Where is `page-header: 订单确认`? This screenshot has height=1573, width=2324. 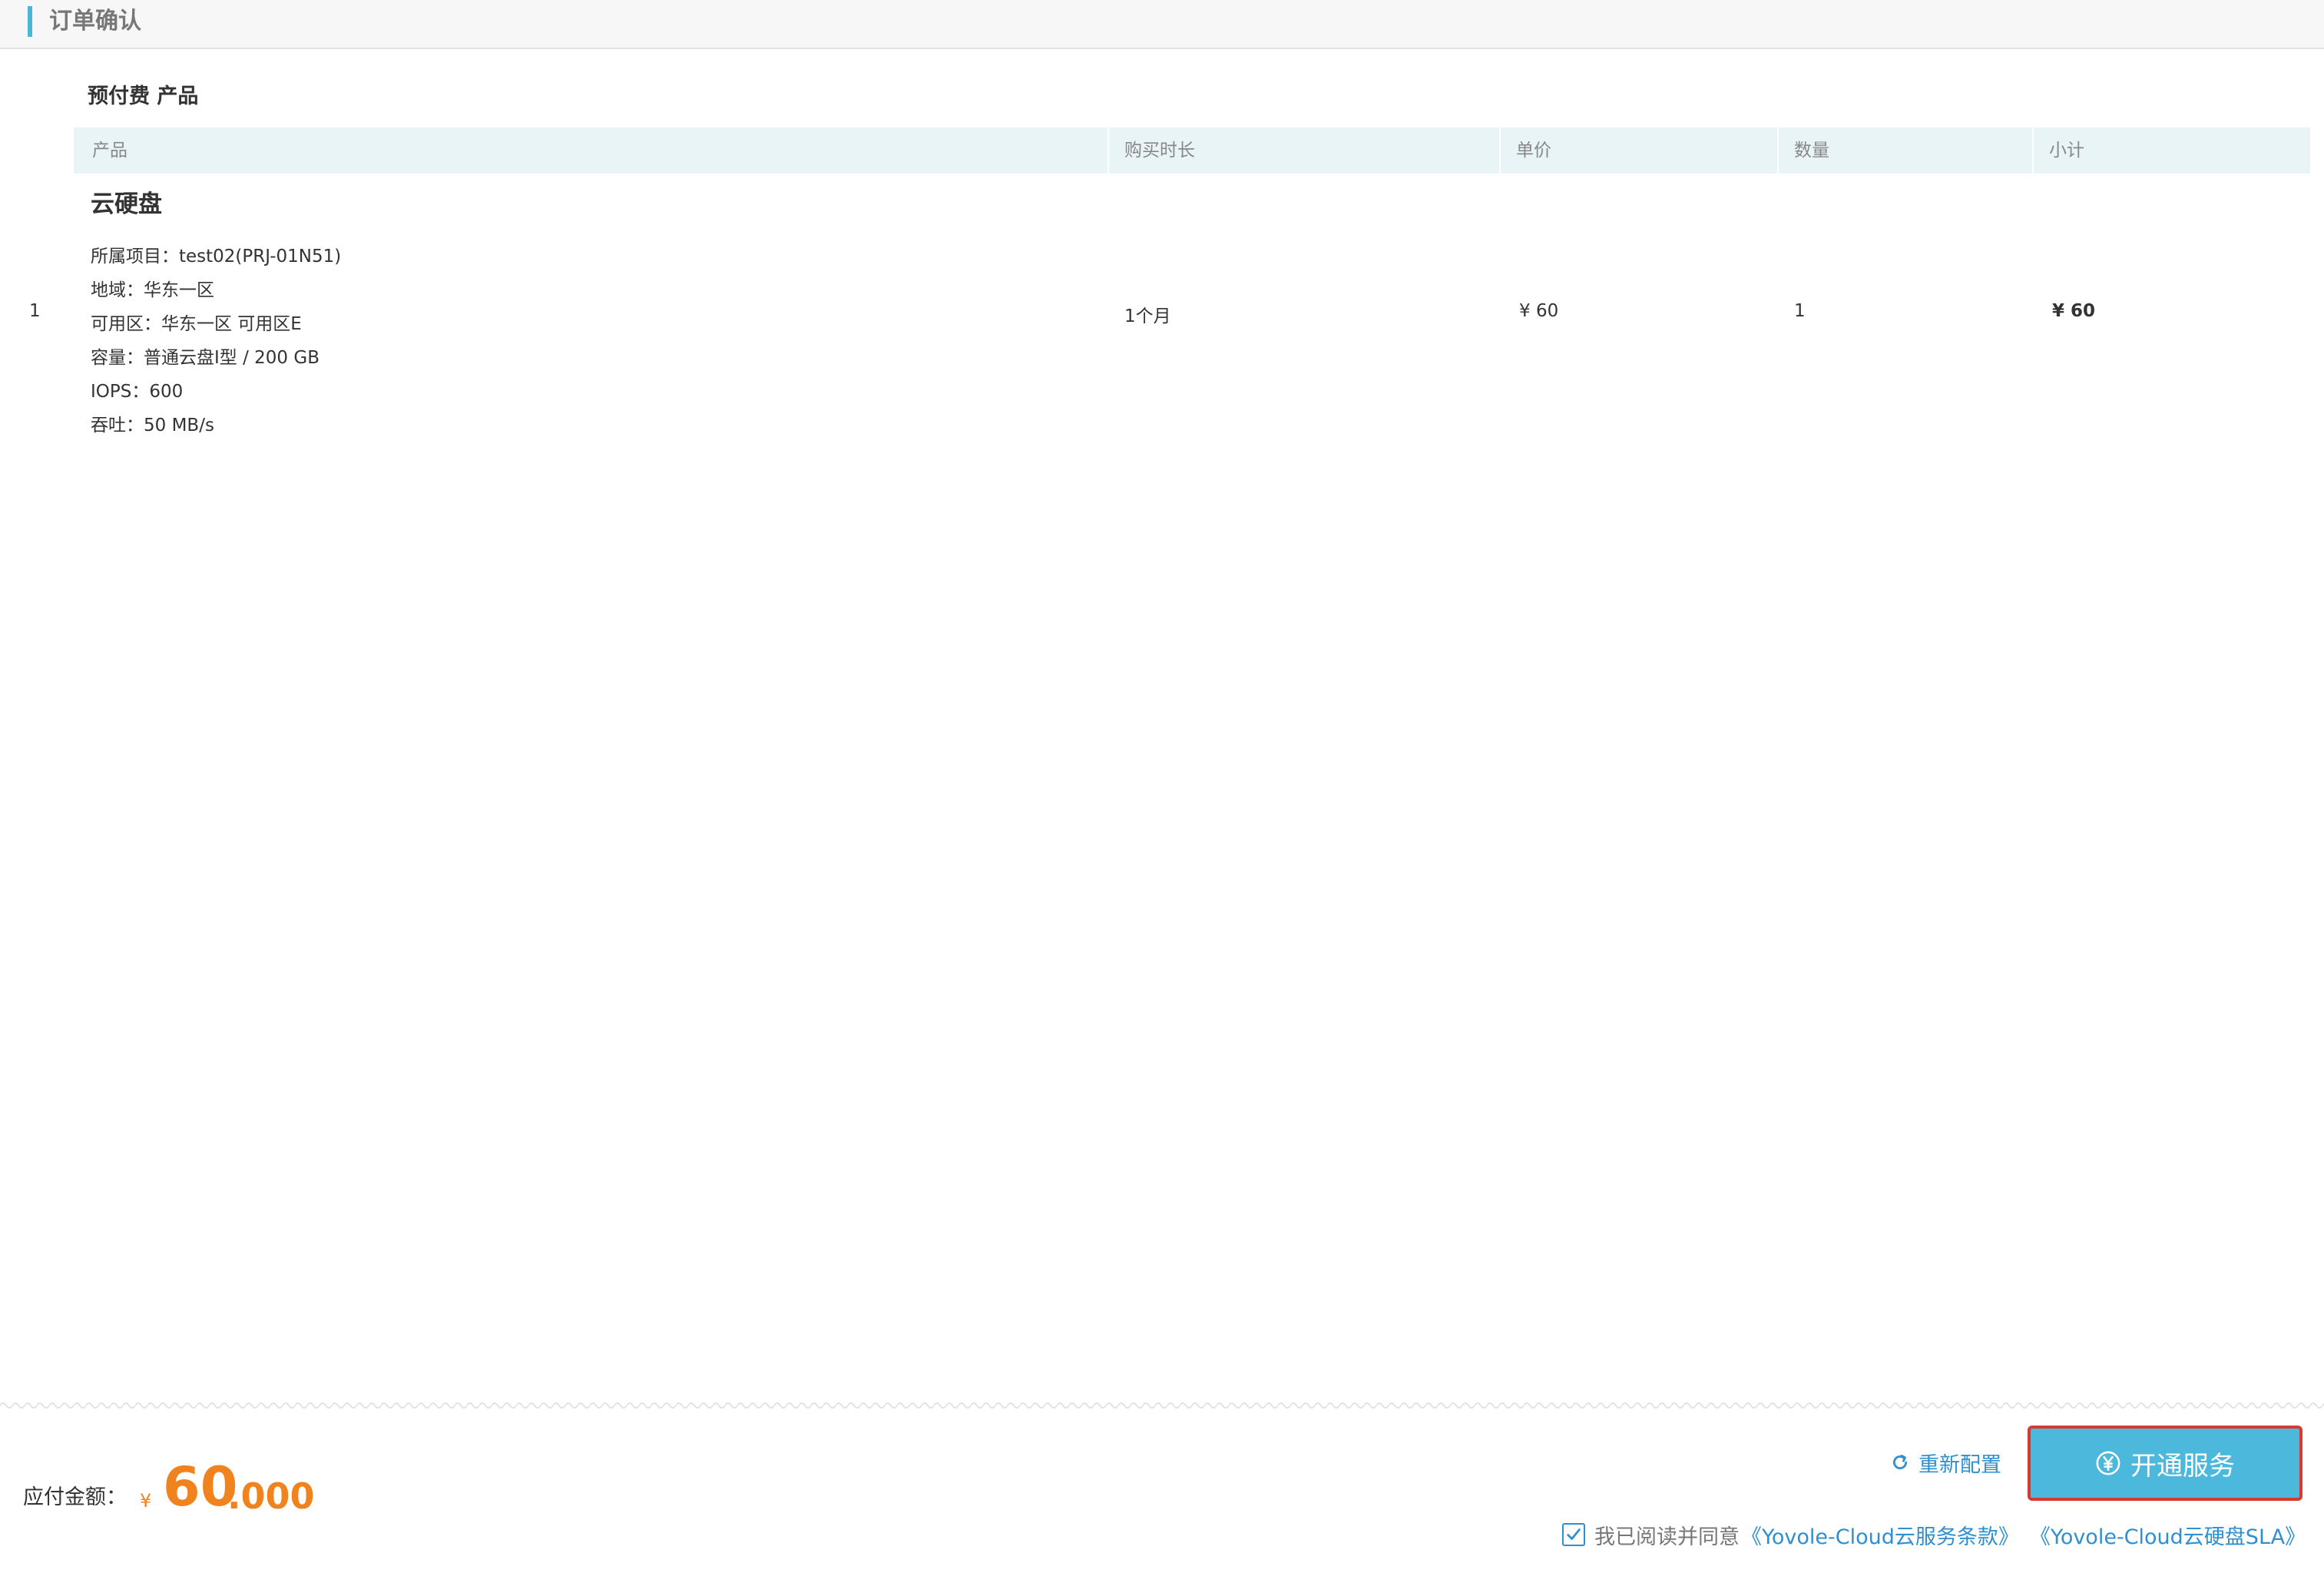
page-header: 订单确认 is located at coordinates (1162, 24).